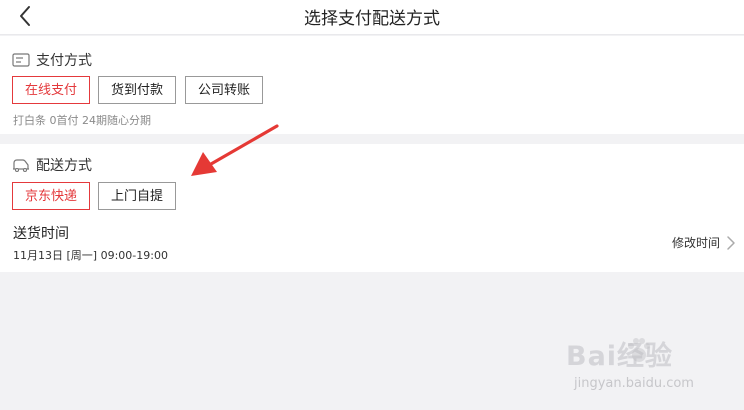  Describe the element at coordinates (90, 255) in the screenshot. I see `delivery-time-value: 11月13日 [周一] 09:00-19:00` at that location.